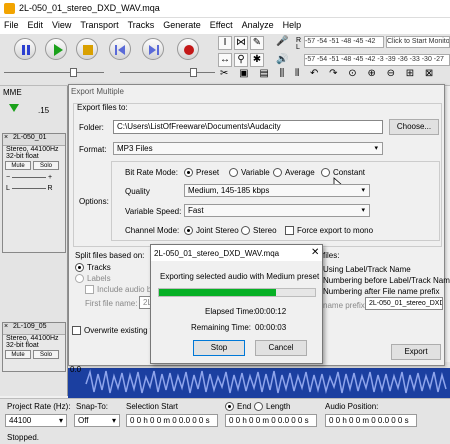 The image size is (450, 444). What do you see at coordinates (282, 41) in the screenshot?
I see `microphone-icon: 🎤` at bounding box center [282, 41].